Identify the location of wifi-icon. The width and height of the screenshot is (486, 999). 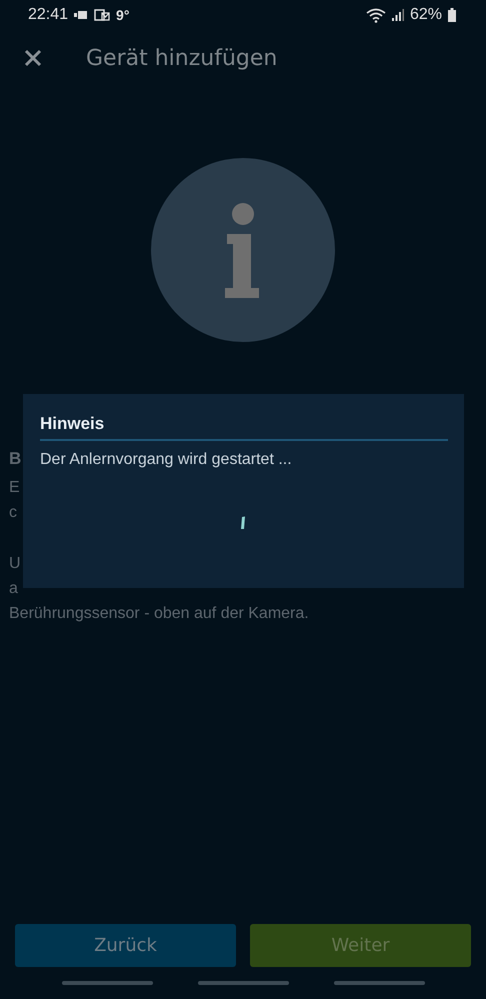
(376, 15).